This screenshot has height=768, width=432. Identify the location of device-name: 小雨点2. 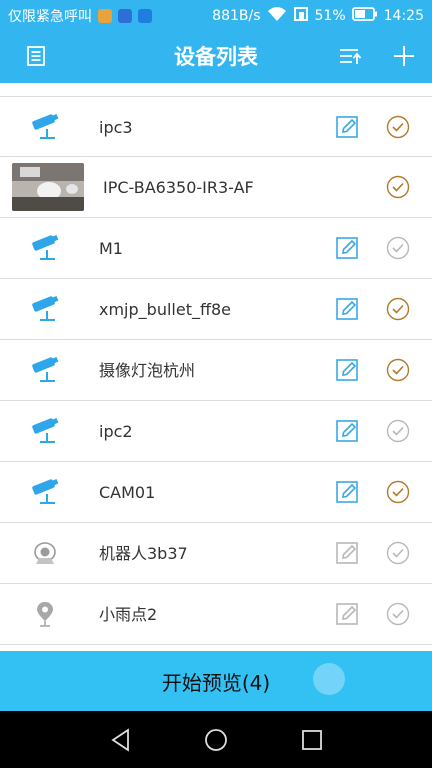
(128, 614).